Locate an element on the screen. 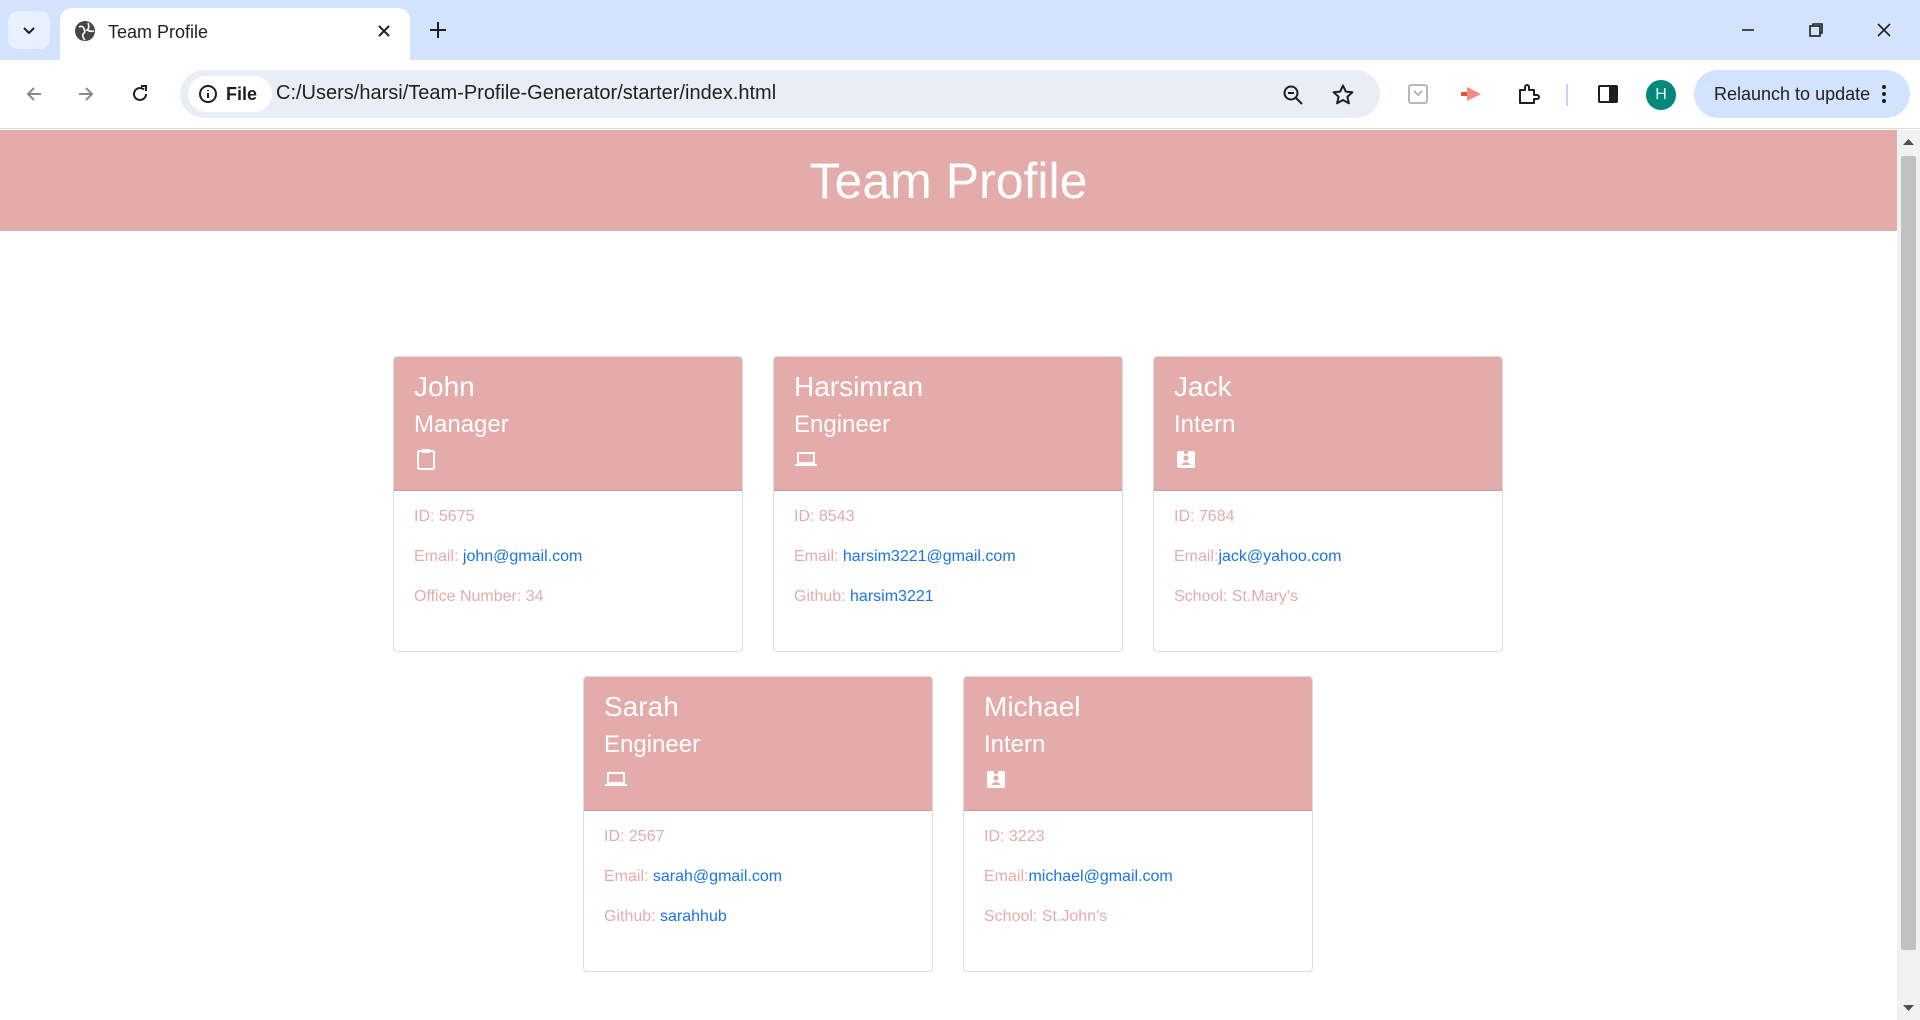  arrow-right-icon is located at coordinates (86, 94).